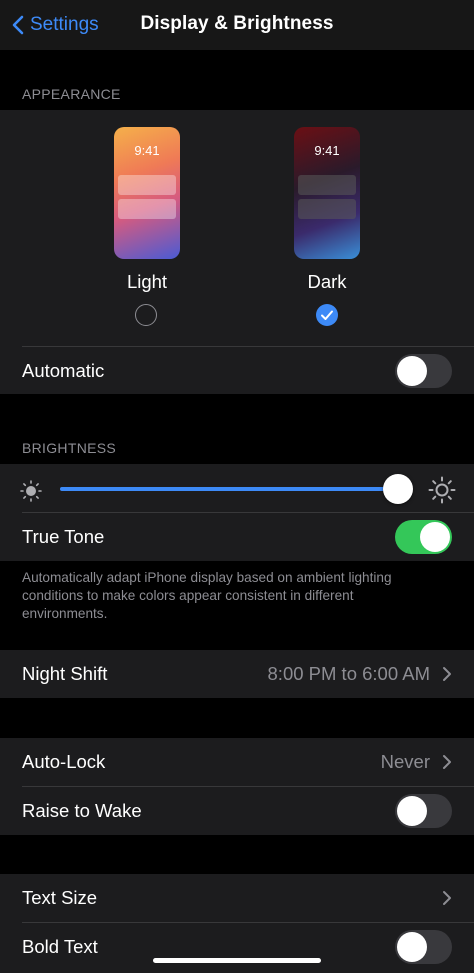 The height and width of the screenshot is (973, 474). Describe the element at coordinates (327, 281) in the screenshot. I see `dark-mode-label: Dark` at that location.